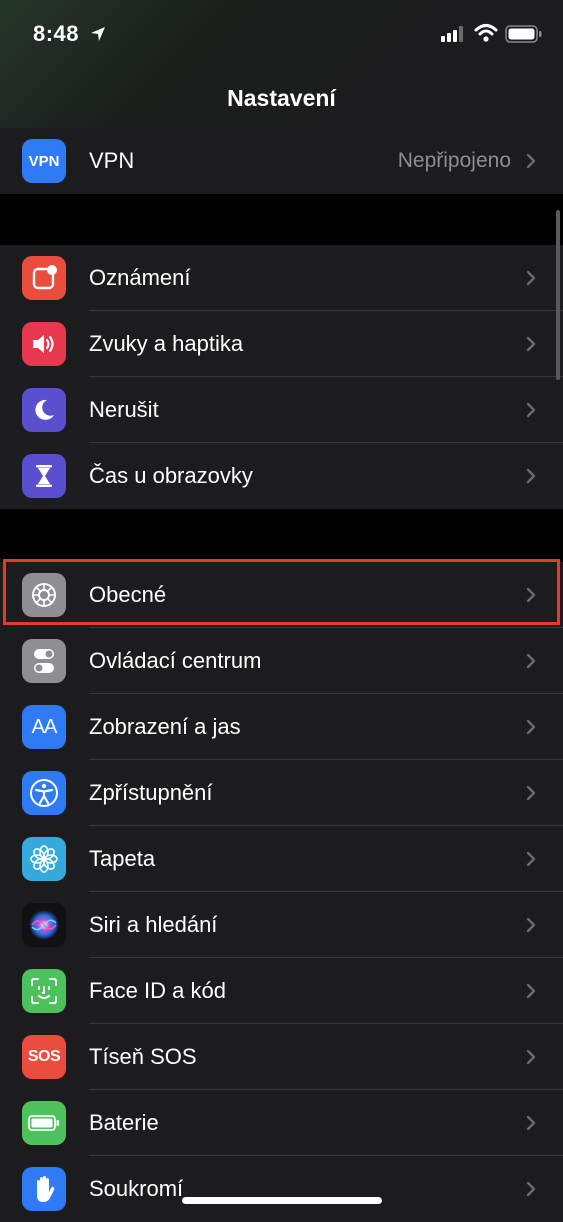 This screenshot has width=563, height=1222. I want to click on speaker-icon, so click(44, 344).